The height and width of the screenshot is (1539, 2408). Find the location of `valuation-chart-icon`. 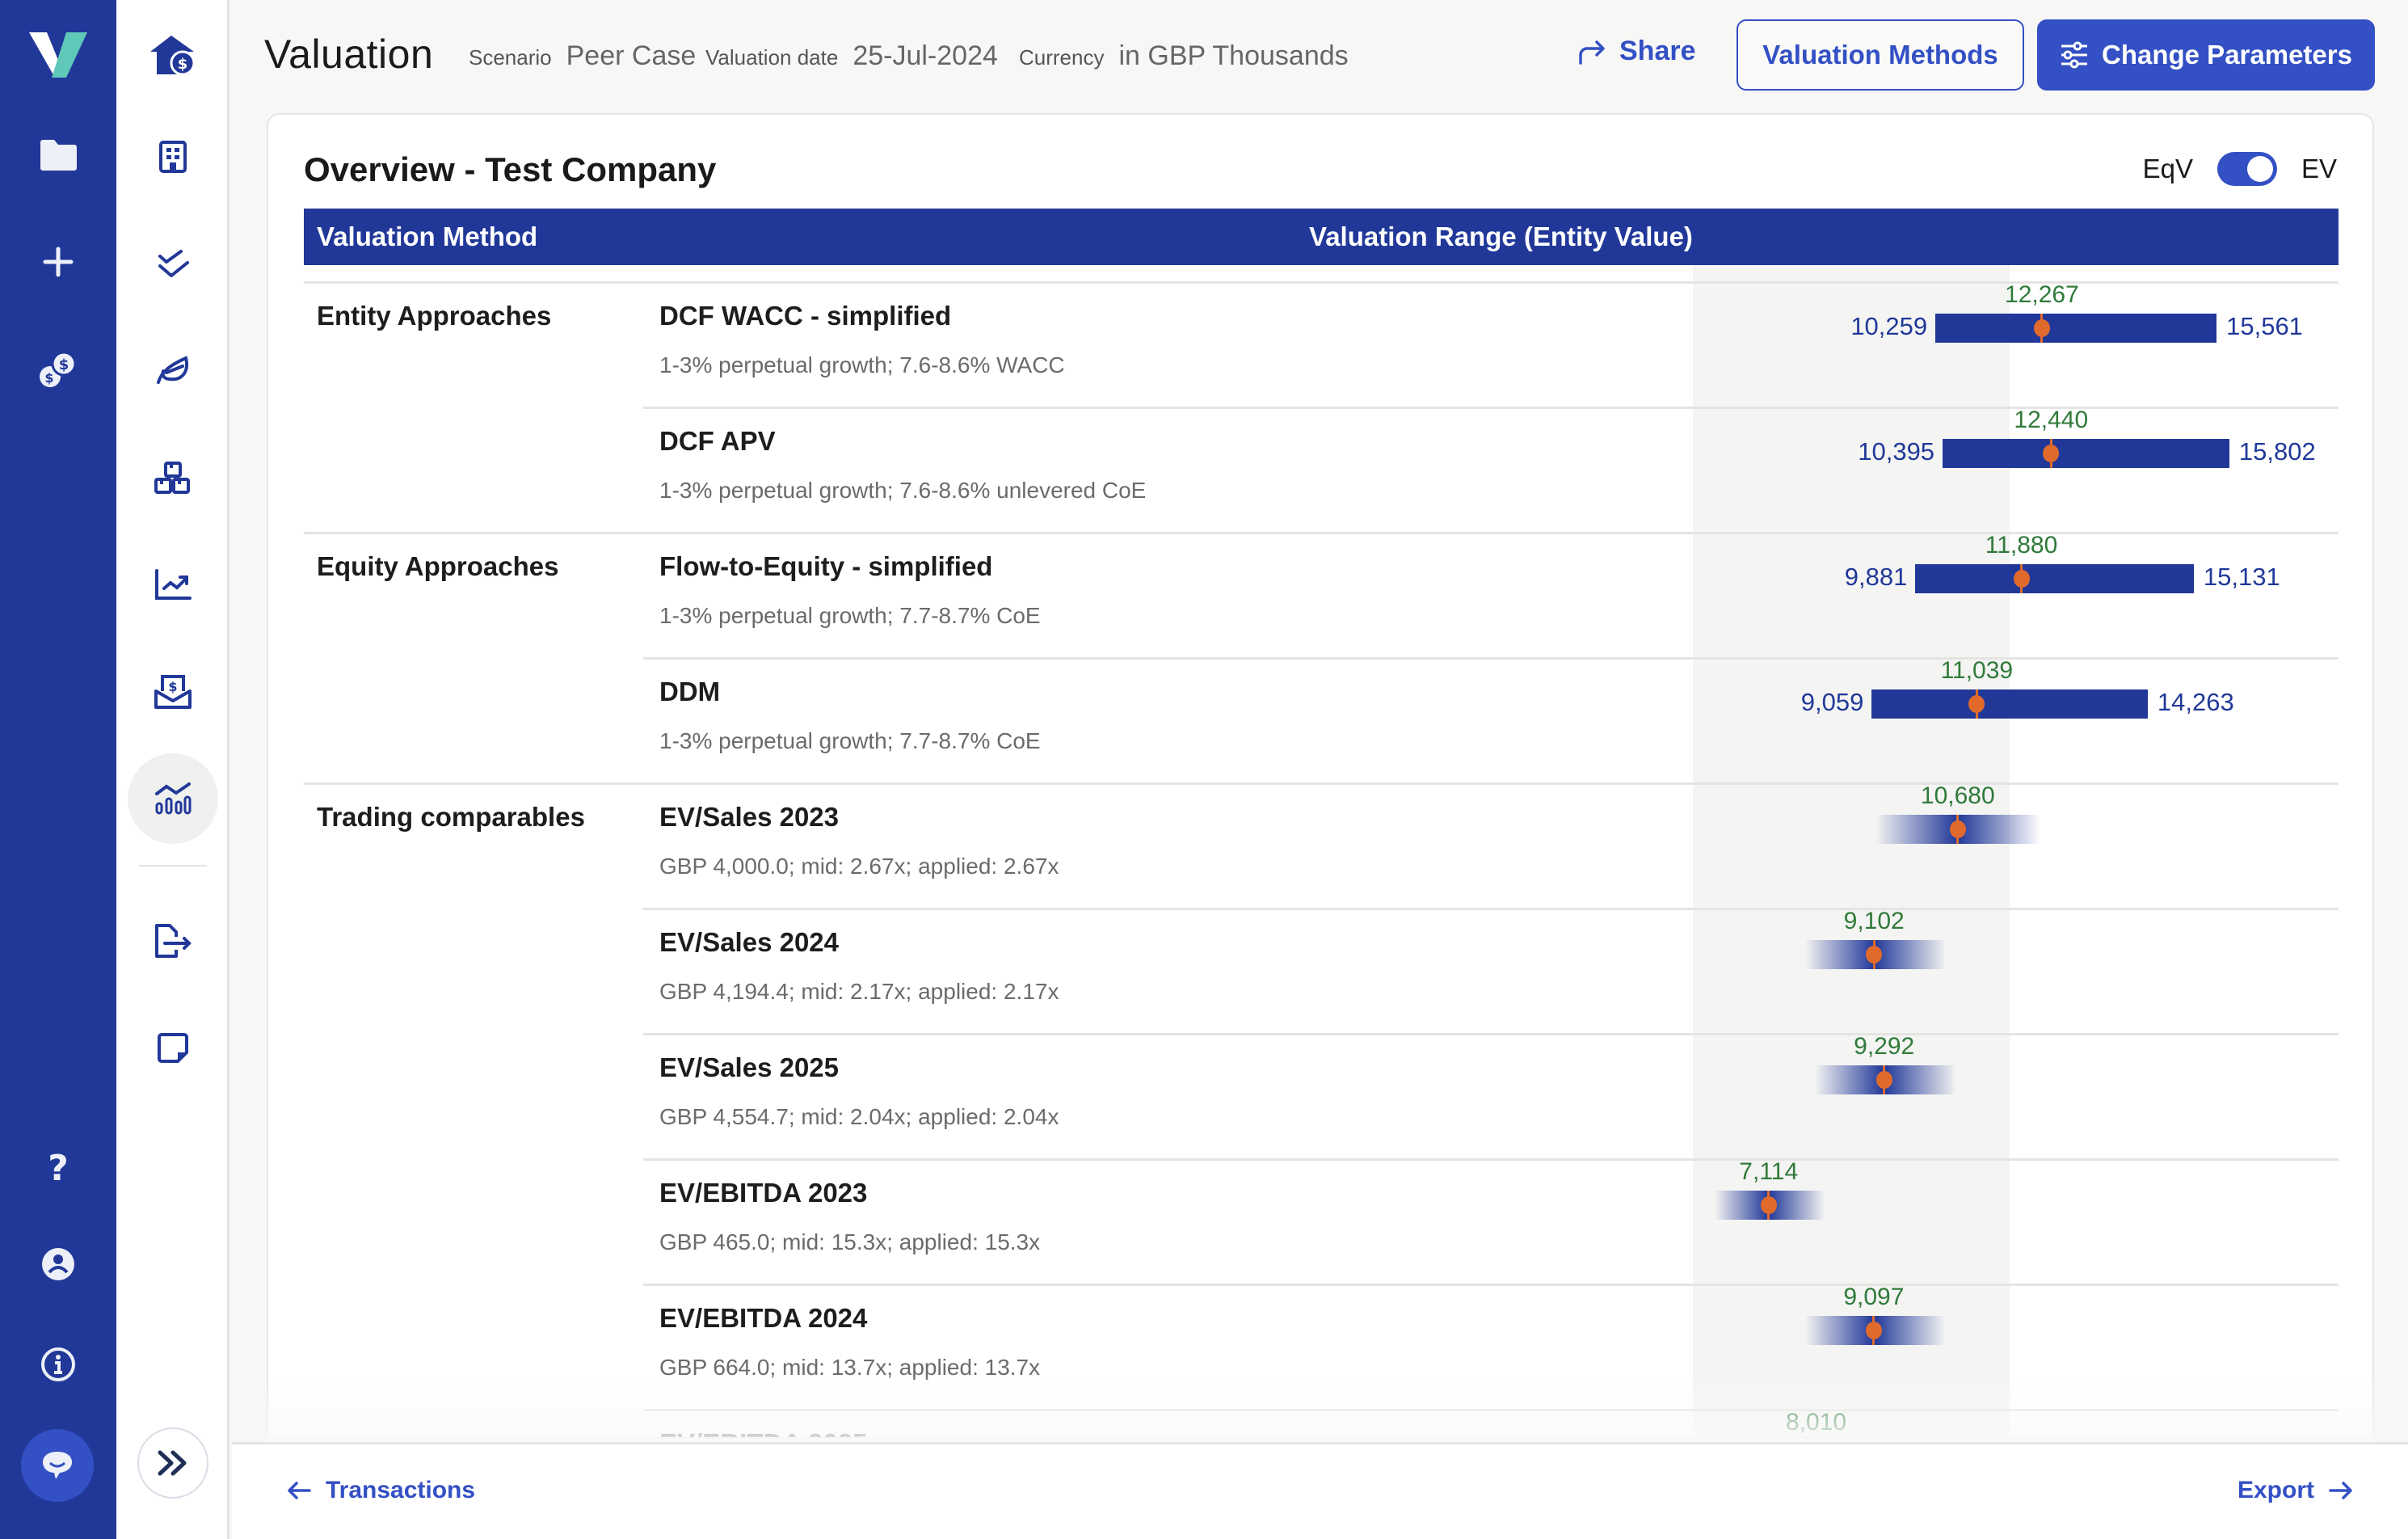

valuation-chart-icon is located at coordinates (173, 798).